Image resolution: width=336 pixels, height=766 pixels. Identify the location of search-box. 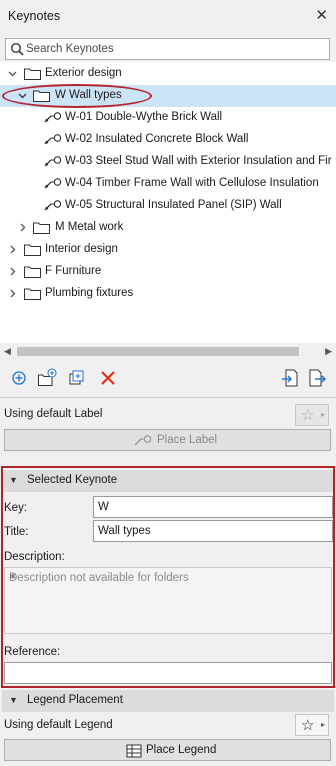
(167, 49).